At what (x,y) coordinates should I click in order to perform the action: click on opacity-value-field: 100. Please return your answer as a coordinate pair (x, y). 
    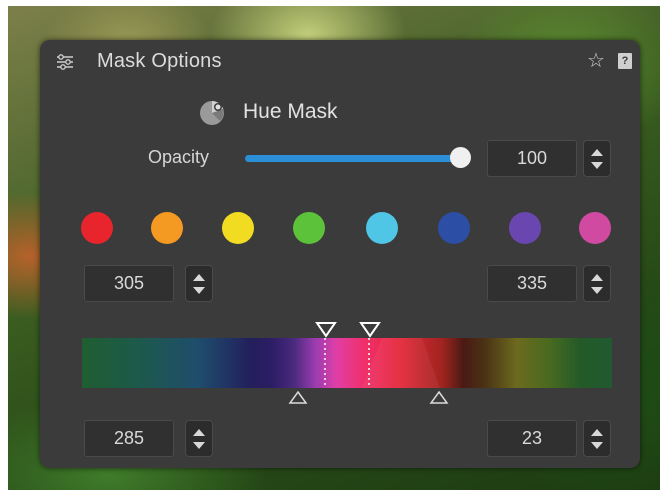
    Looking at the image, I should click on (532, 158).